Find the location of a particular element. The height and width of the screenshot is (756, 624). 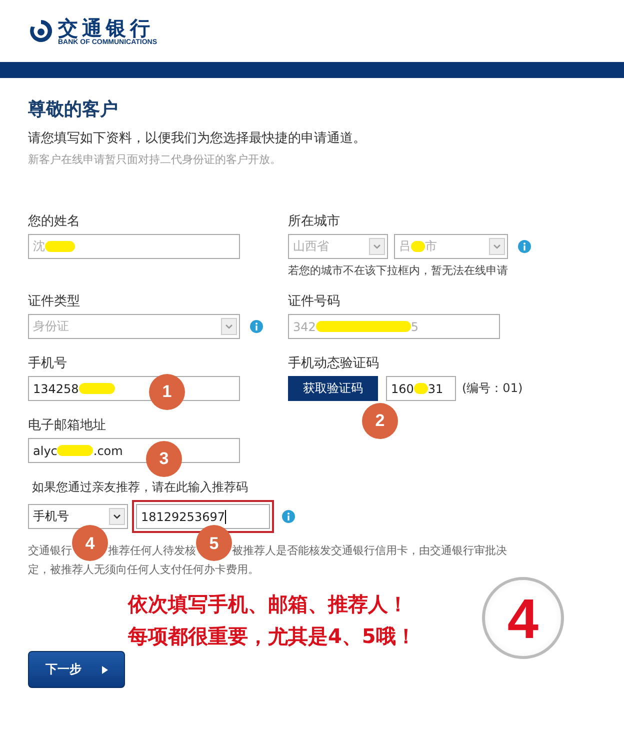

field-value: 342 is located at coordinates (304, 327).